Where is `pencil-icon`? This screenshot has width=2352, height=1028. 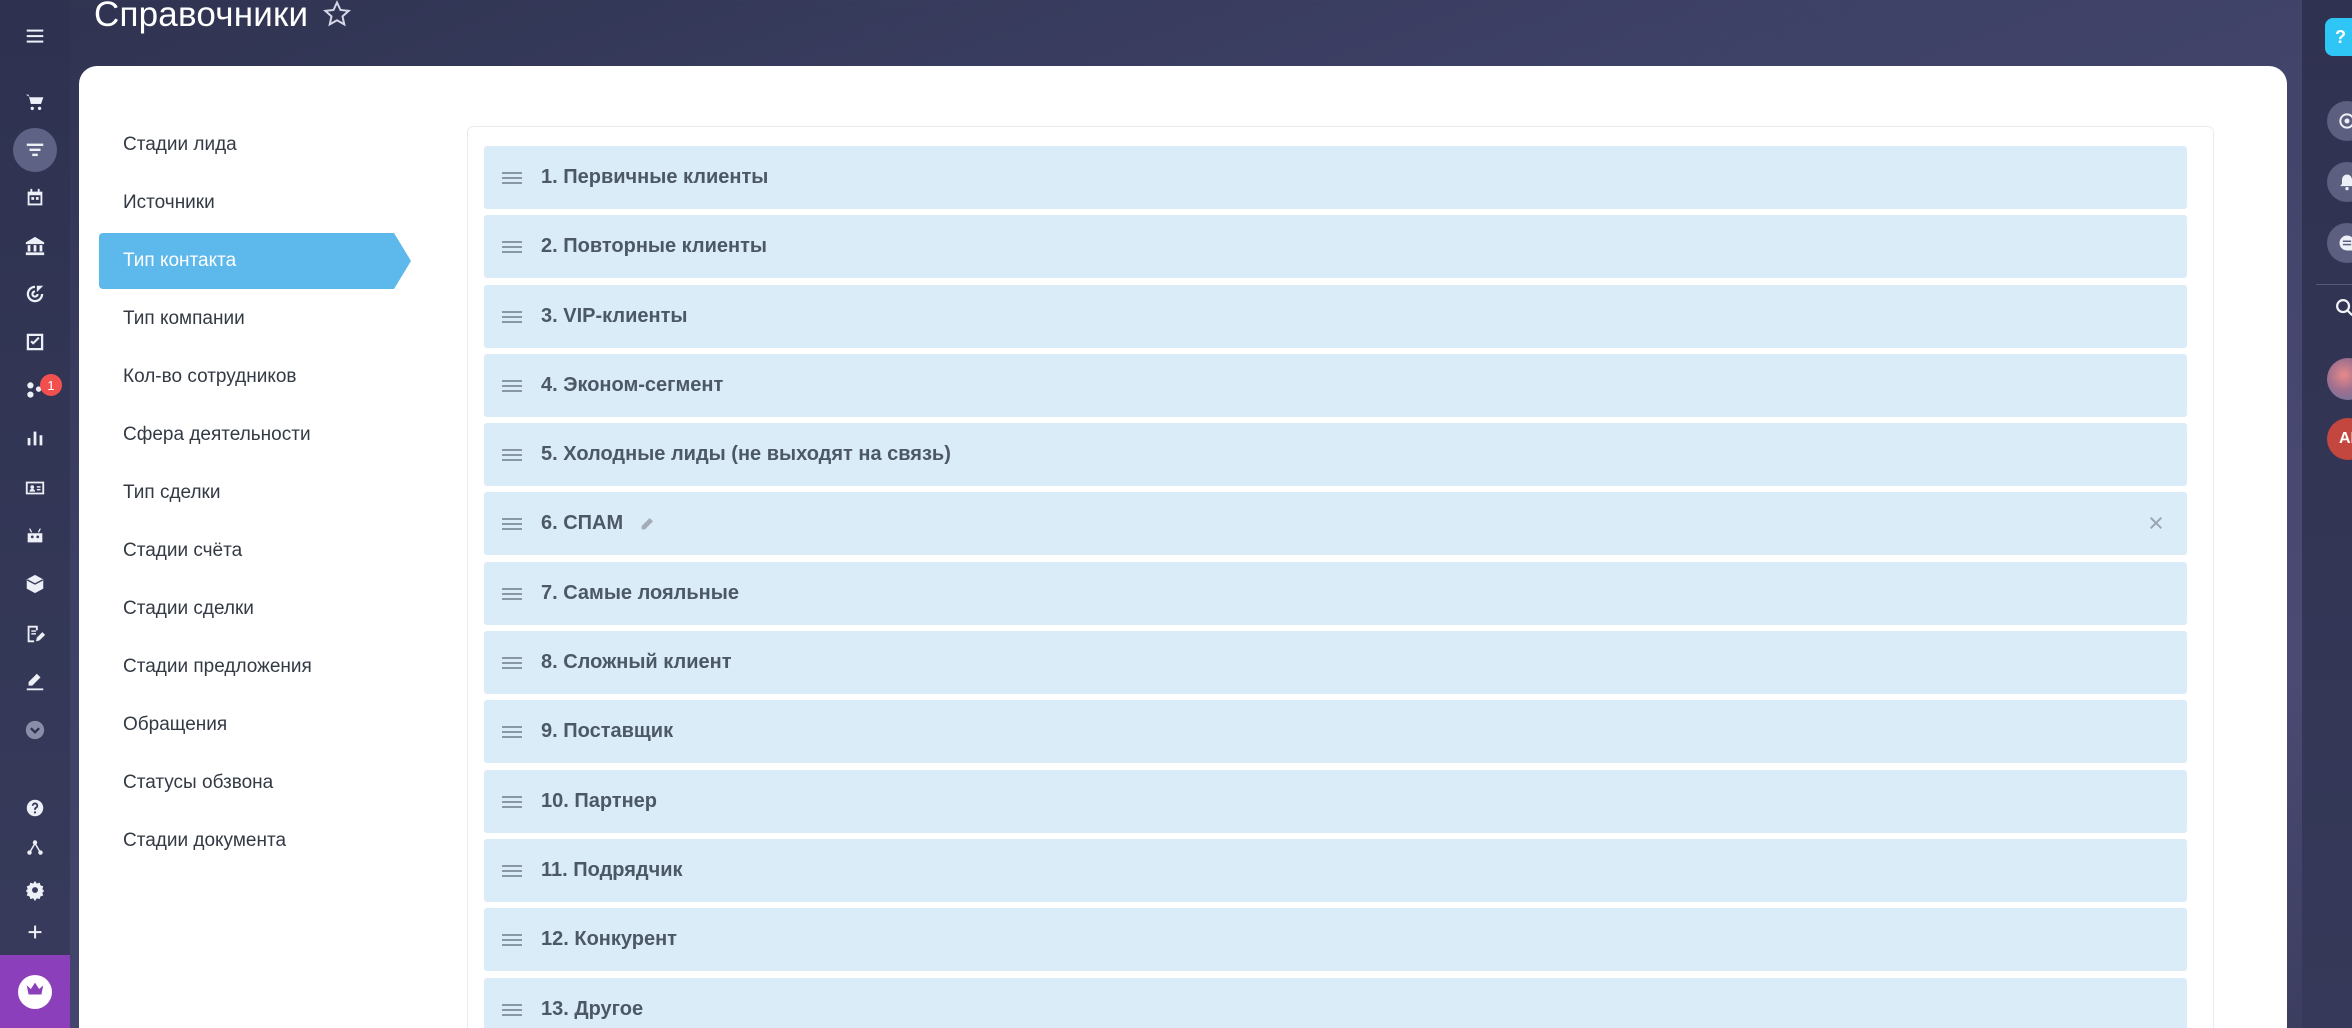 pencil-icon is located at coordinates (647, 524).